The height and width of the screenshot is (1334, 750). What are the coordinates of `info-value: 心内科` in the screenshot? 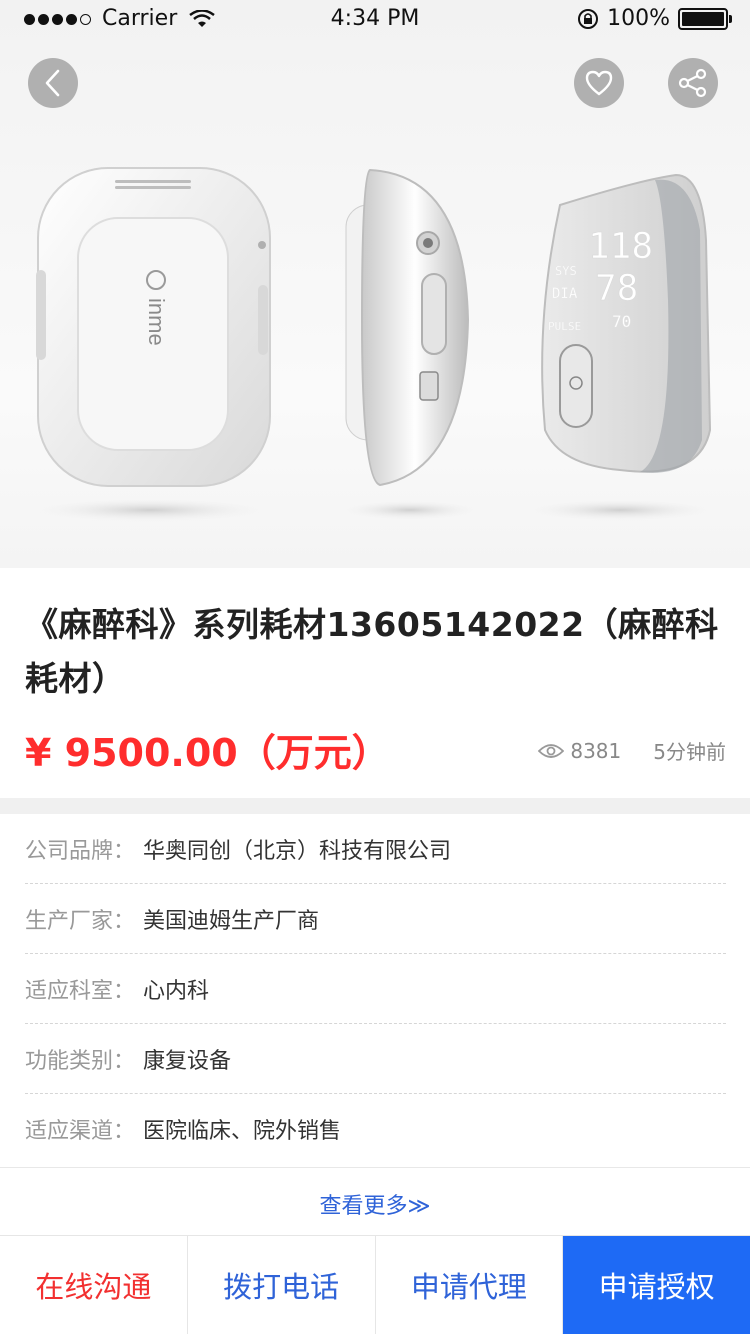 It's located at (176, 991).